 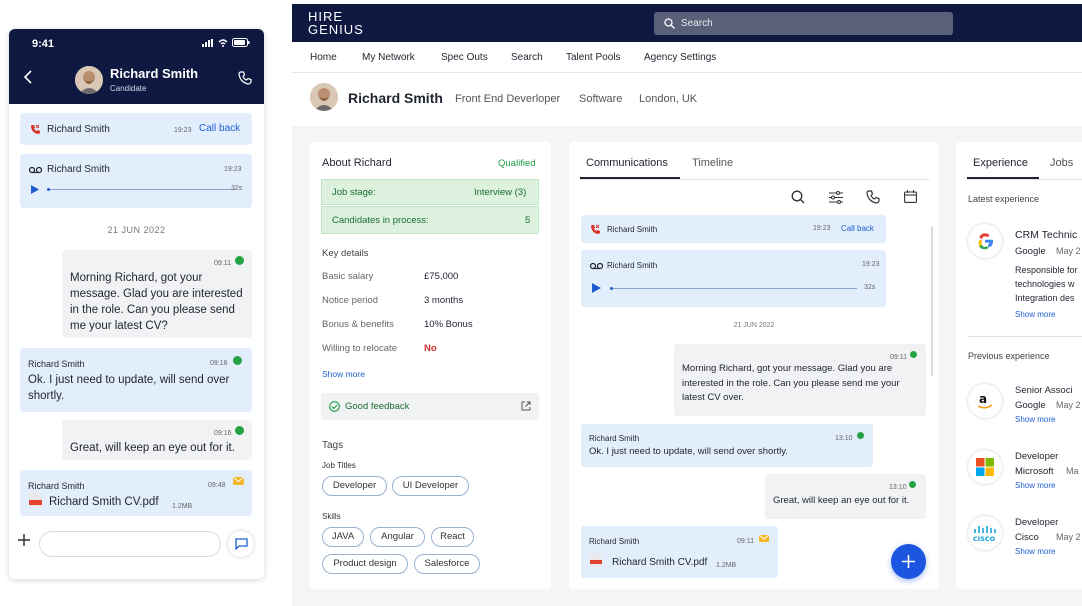 I want to click on add-attachment-button, so click(x=24, y=540).